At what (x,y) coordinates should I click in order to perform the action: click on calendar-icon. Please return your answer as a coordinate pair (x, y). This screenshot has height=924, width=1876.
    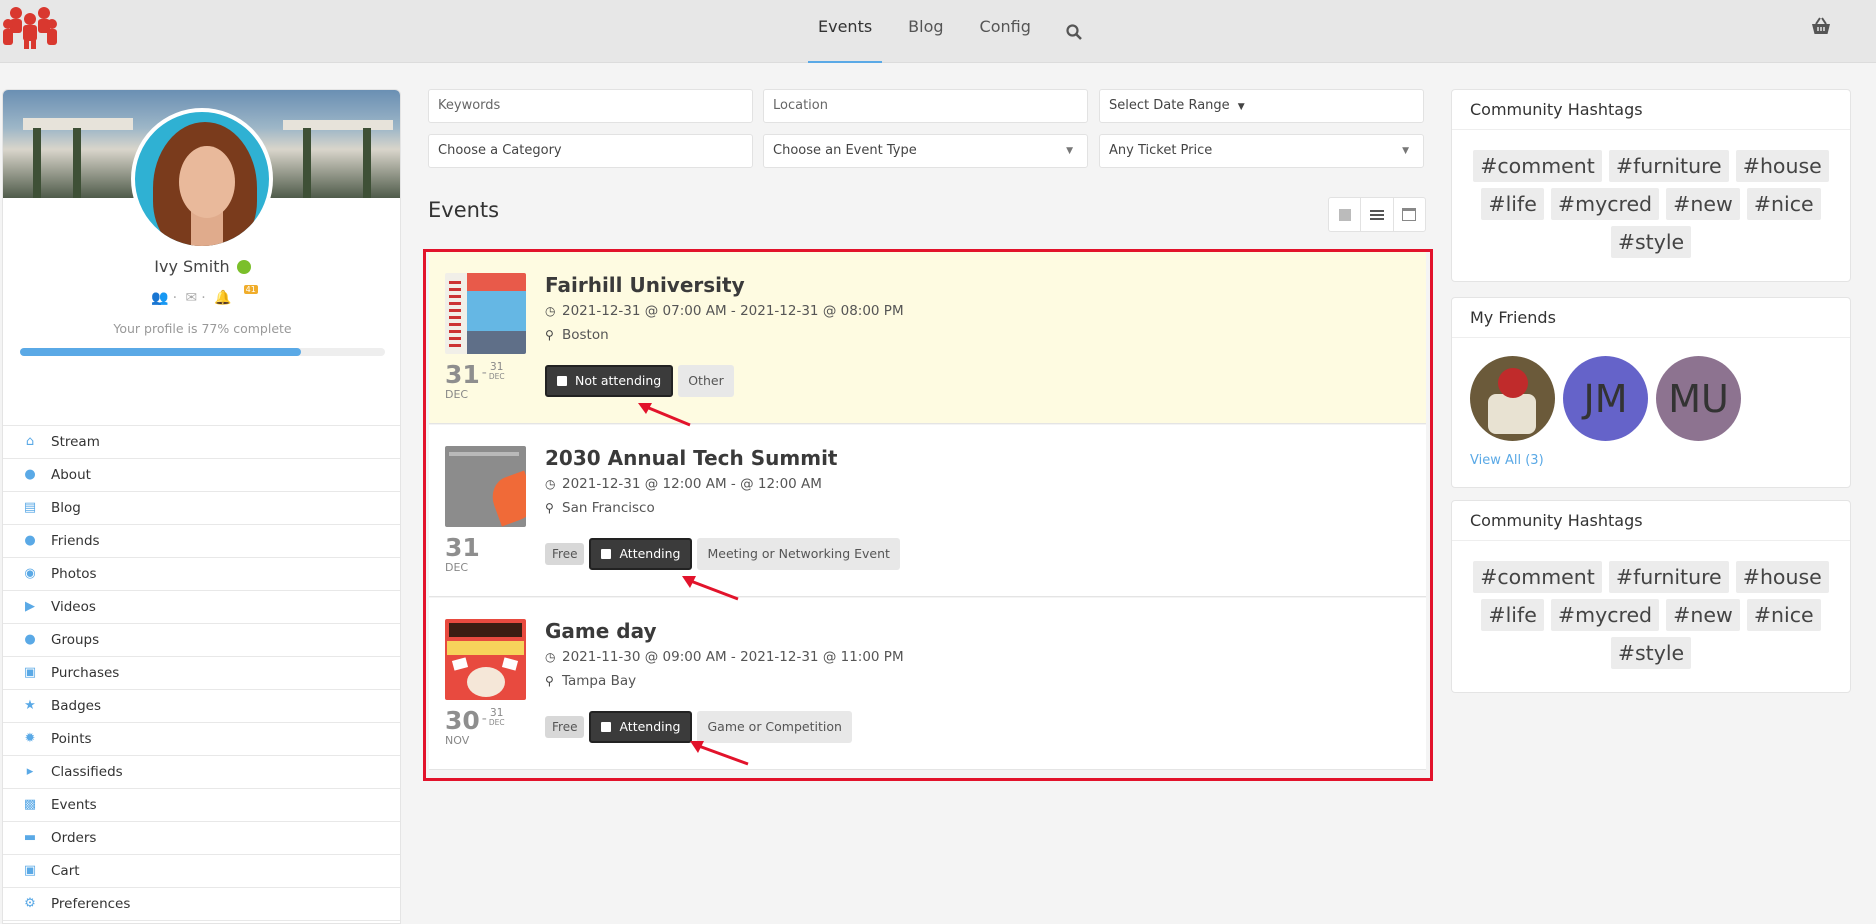
    Looking at the image, I should click on (1409, 214).